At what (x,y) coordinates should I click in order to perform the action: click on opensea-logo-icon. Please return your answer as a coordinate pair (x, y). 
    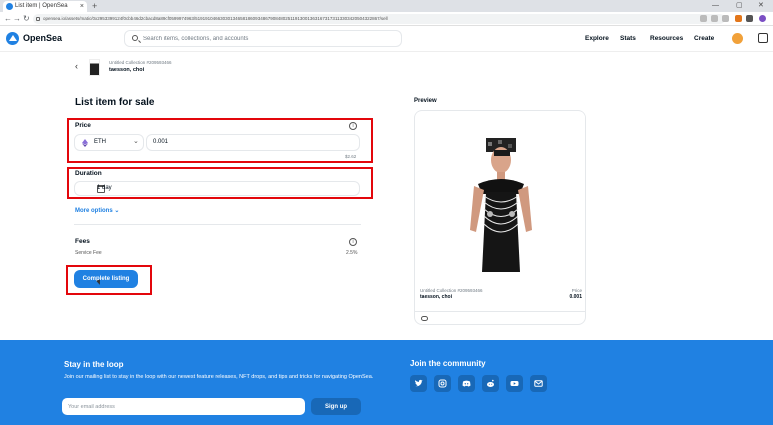
    Looking at the image, I should click on (12, 38).